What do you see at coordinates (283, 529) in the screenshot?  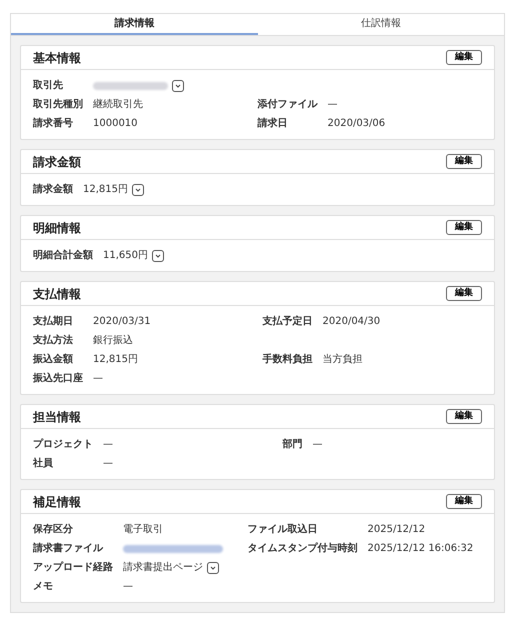 I see `field-label: ファイル取込日` at bounding box center [283, 529].